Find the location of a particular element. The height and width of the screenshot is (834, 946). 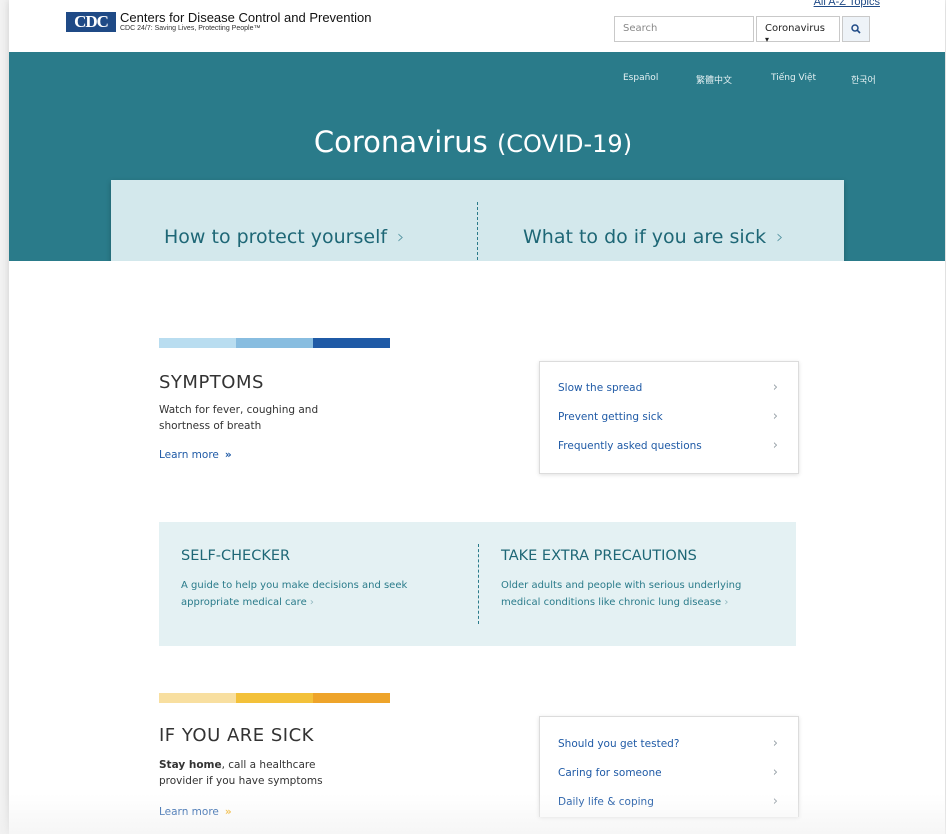

link-faq: Frequently asked questions › is located at coordinates (669, 446).